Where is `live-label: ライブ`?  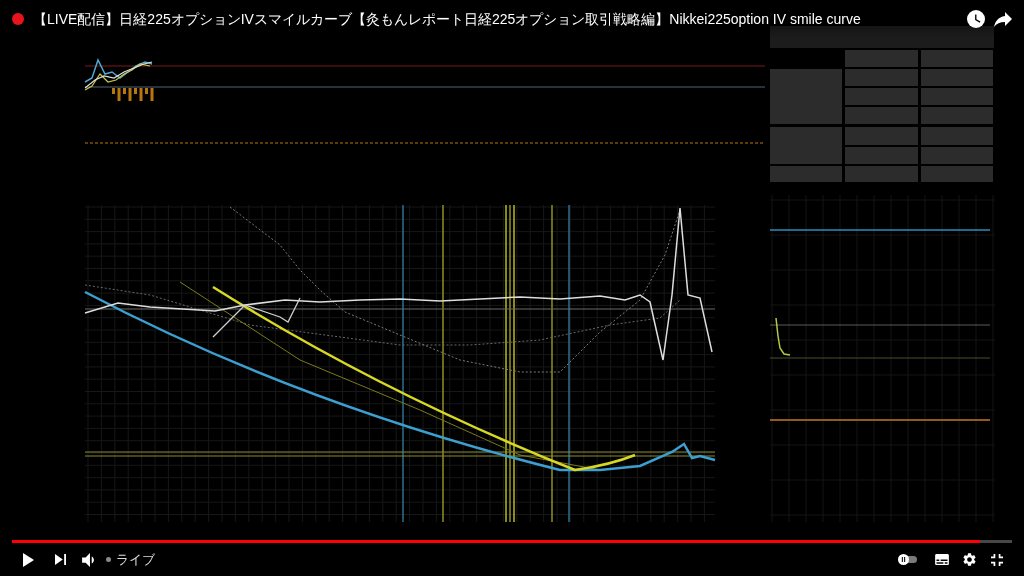
live-label: ライブ is located at coordinates (135, 559).